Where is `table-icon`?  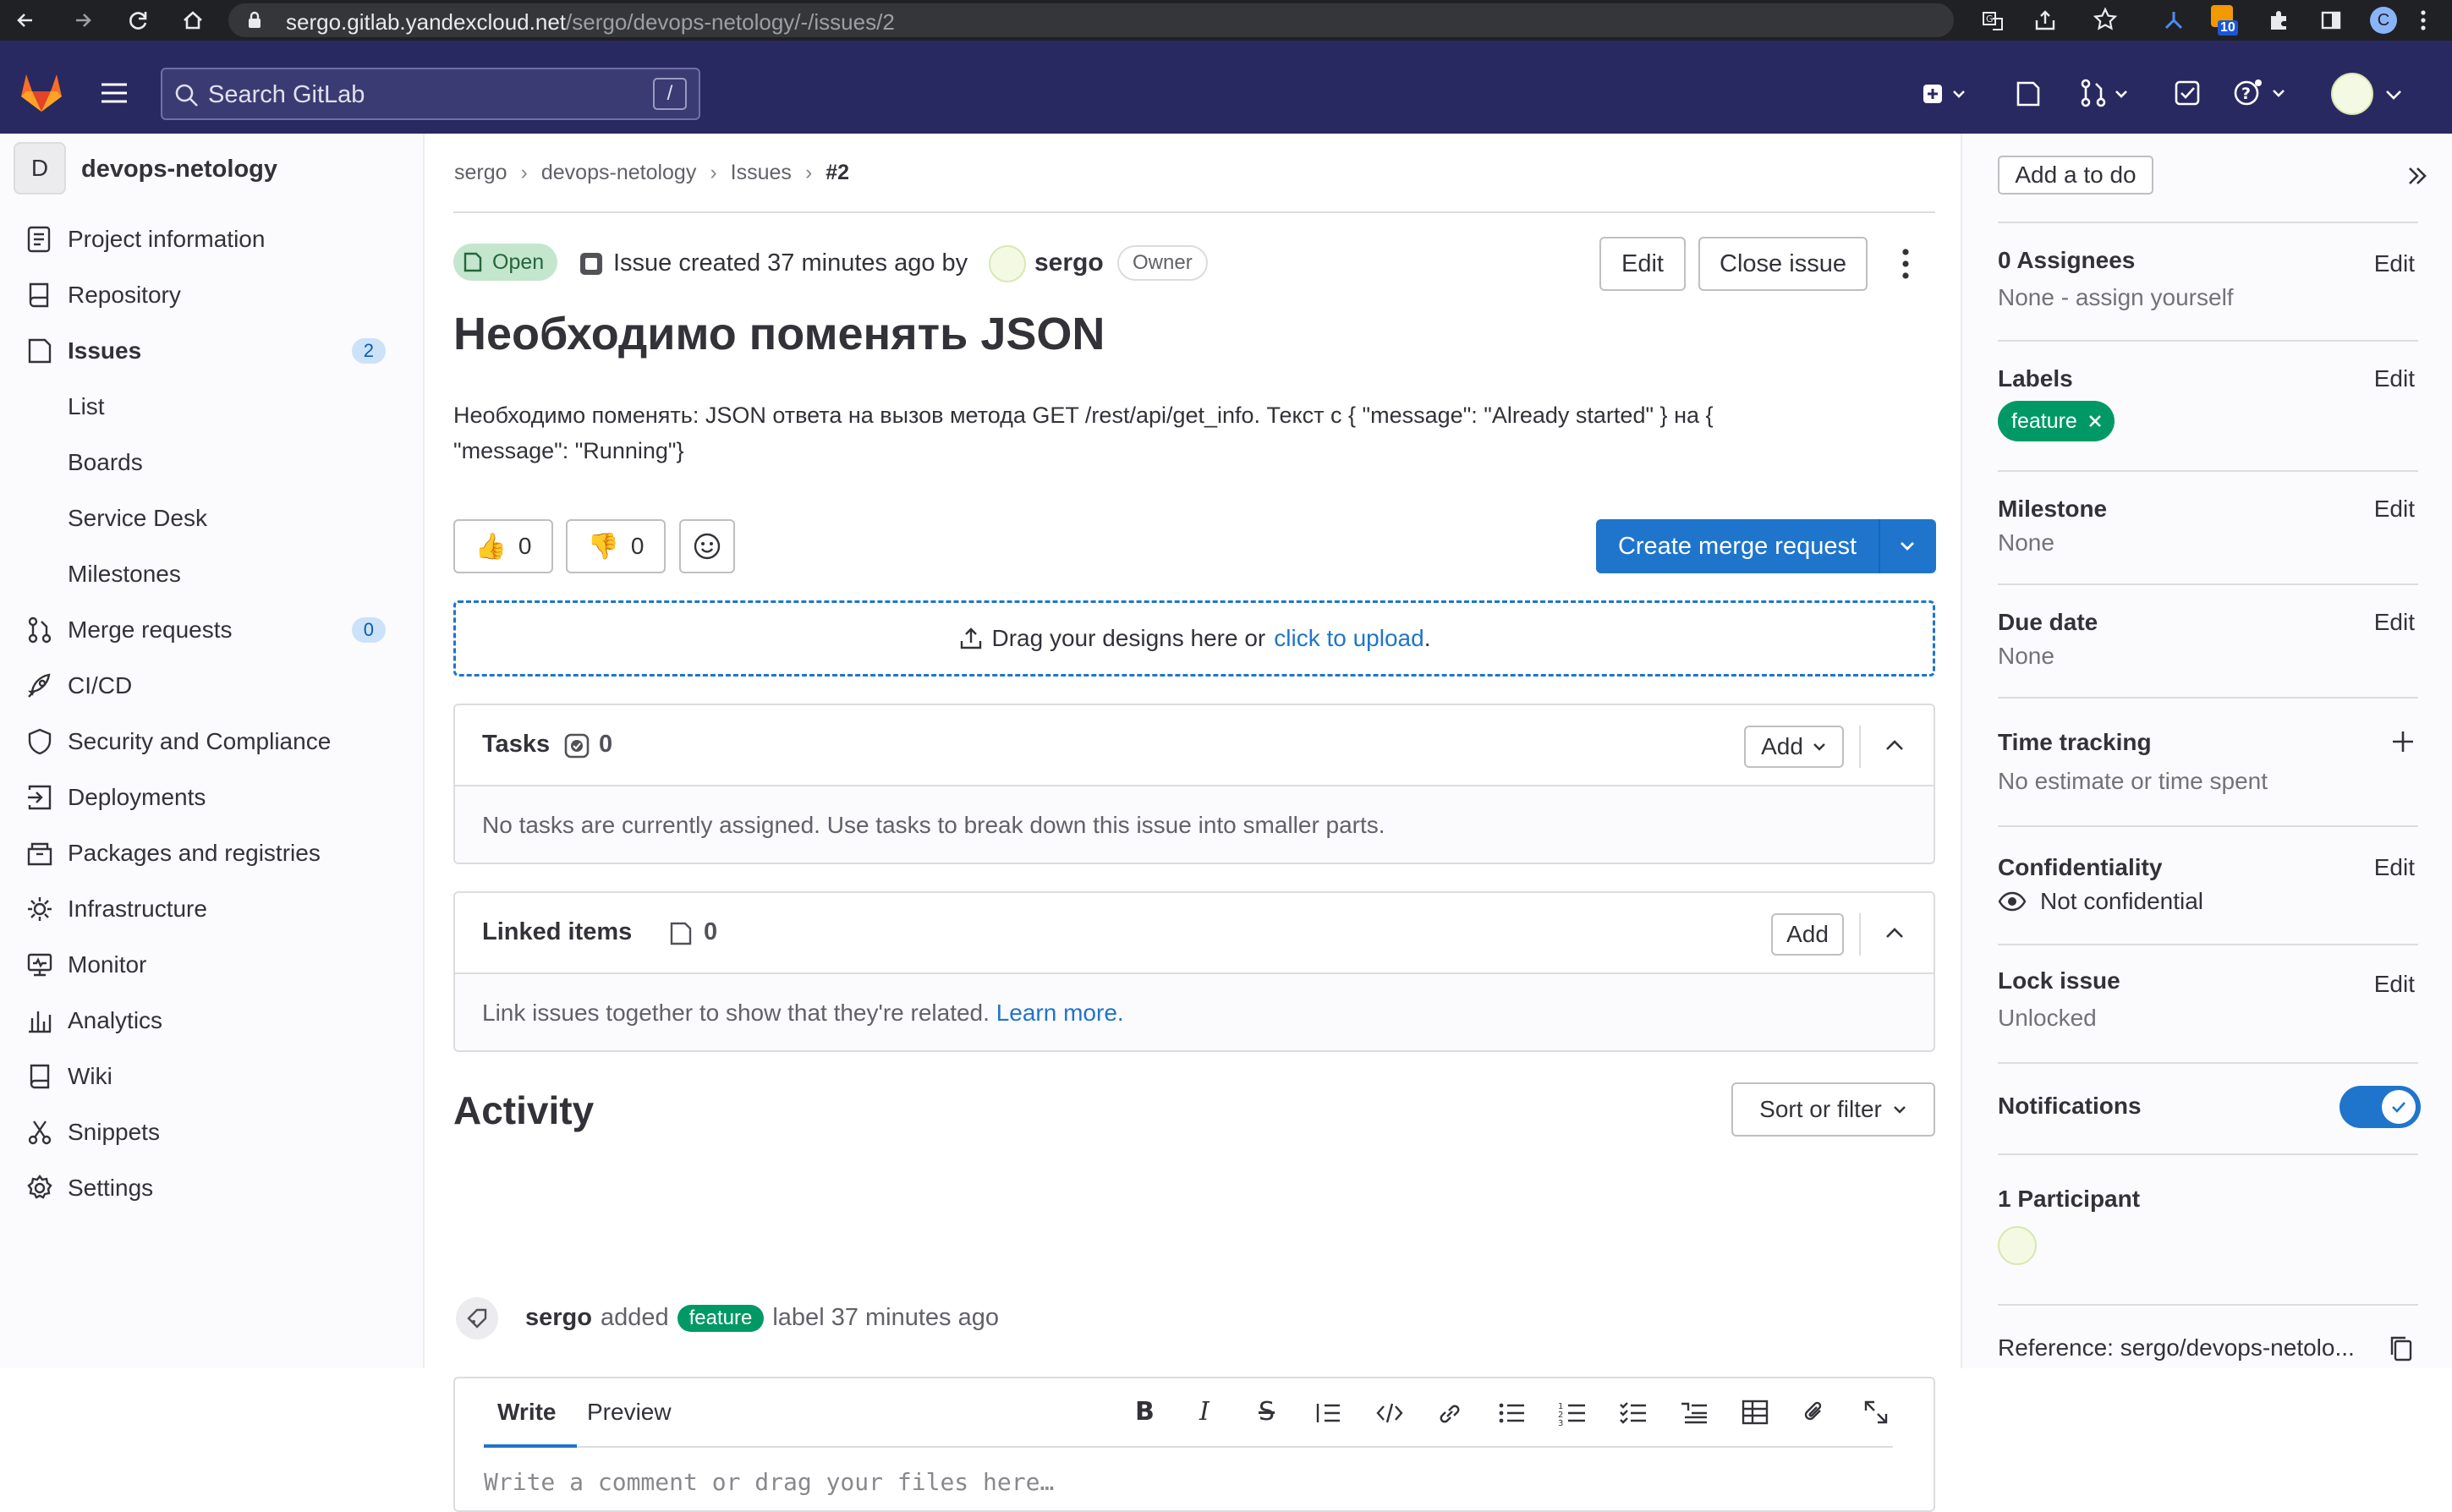
table-icon is located at coordinates (1755, 1412).